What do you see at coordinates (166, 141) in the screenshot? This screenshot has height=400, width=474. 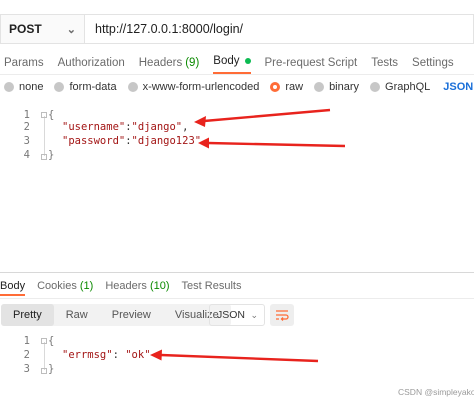 I see `json-value: "django123"` at bounding box center [166, 141].